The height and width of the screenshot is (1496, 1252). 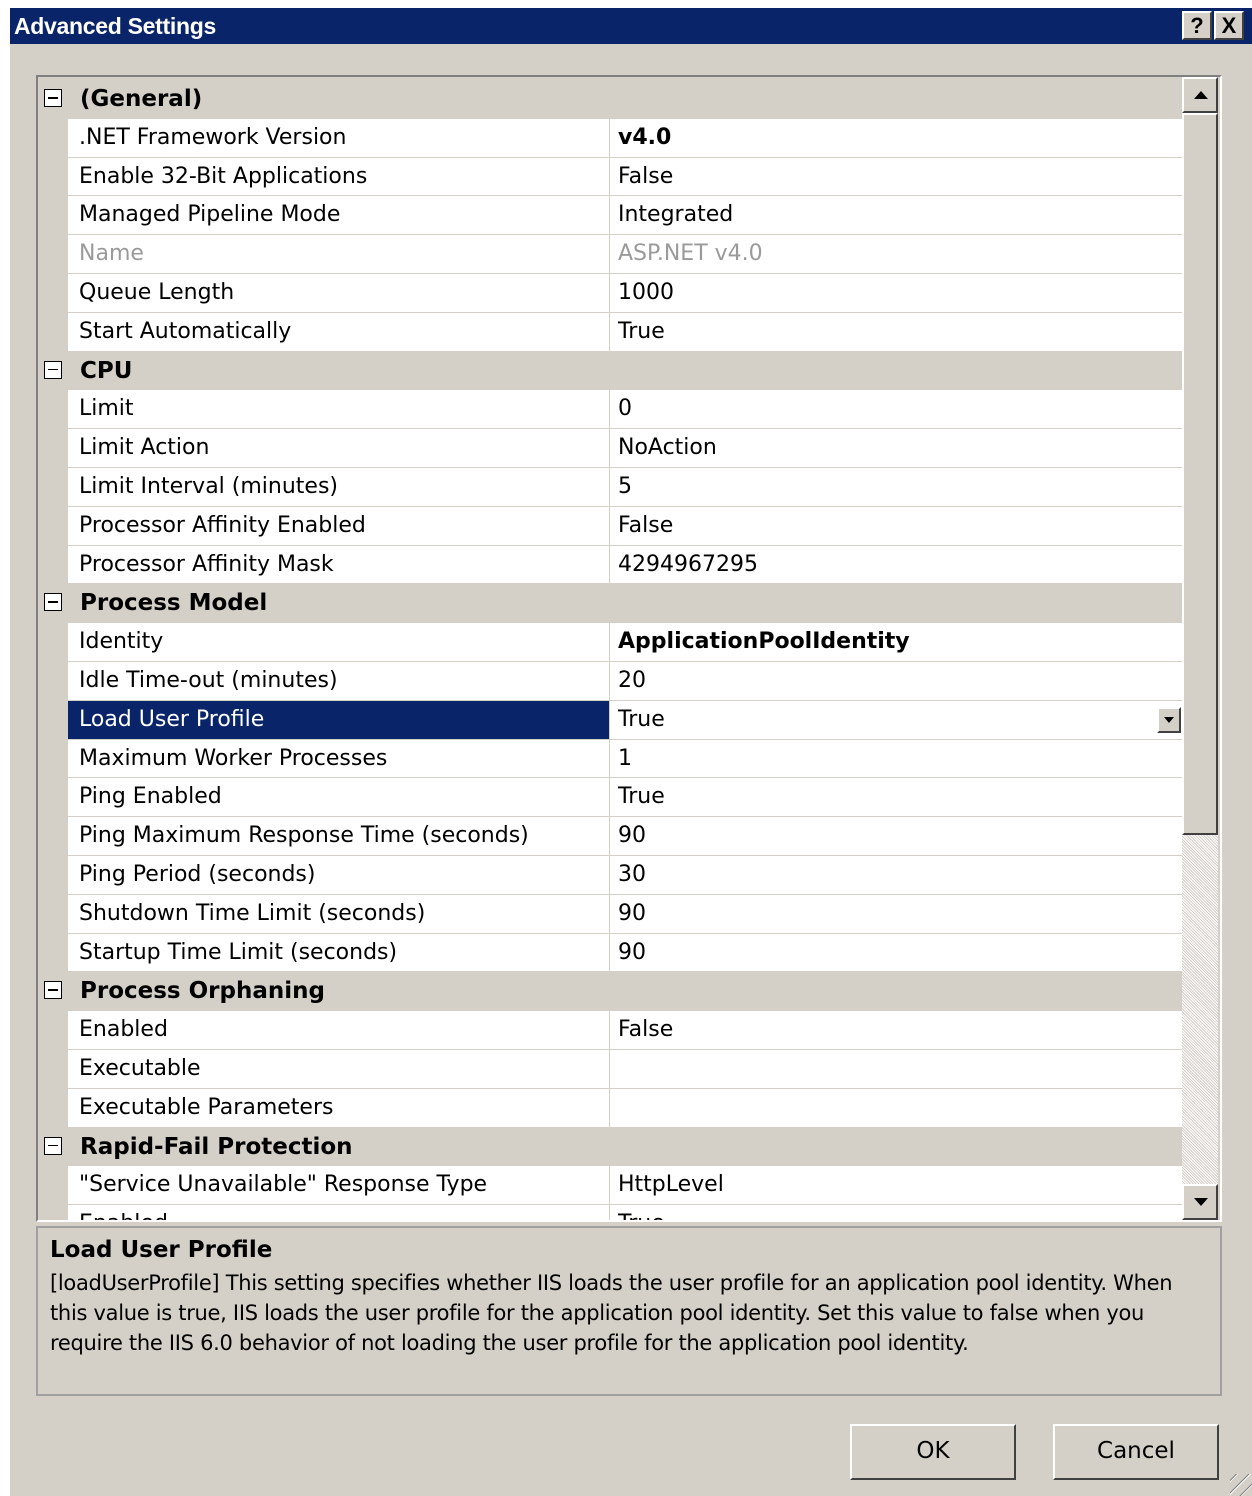 What do you see at coordinates (896, 215) in the screenshot?
I see `property-value: Integrated` at bounding box center [896, 215].